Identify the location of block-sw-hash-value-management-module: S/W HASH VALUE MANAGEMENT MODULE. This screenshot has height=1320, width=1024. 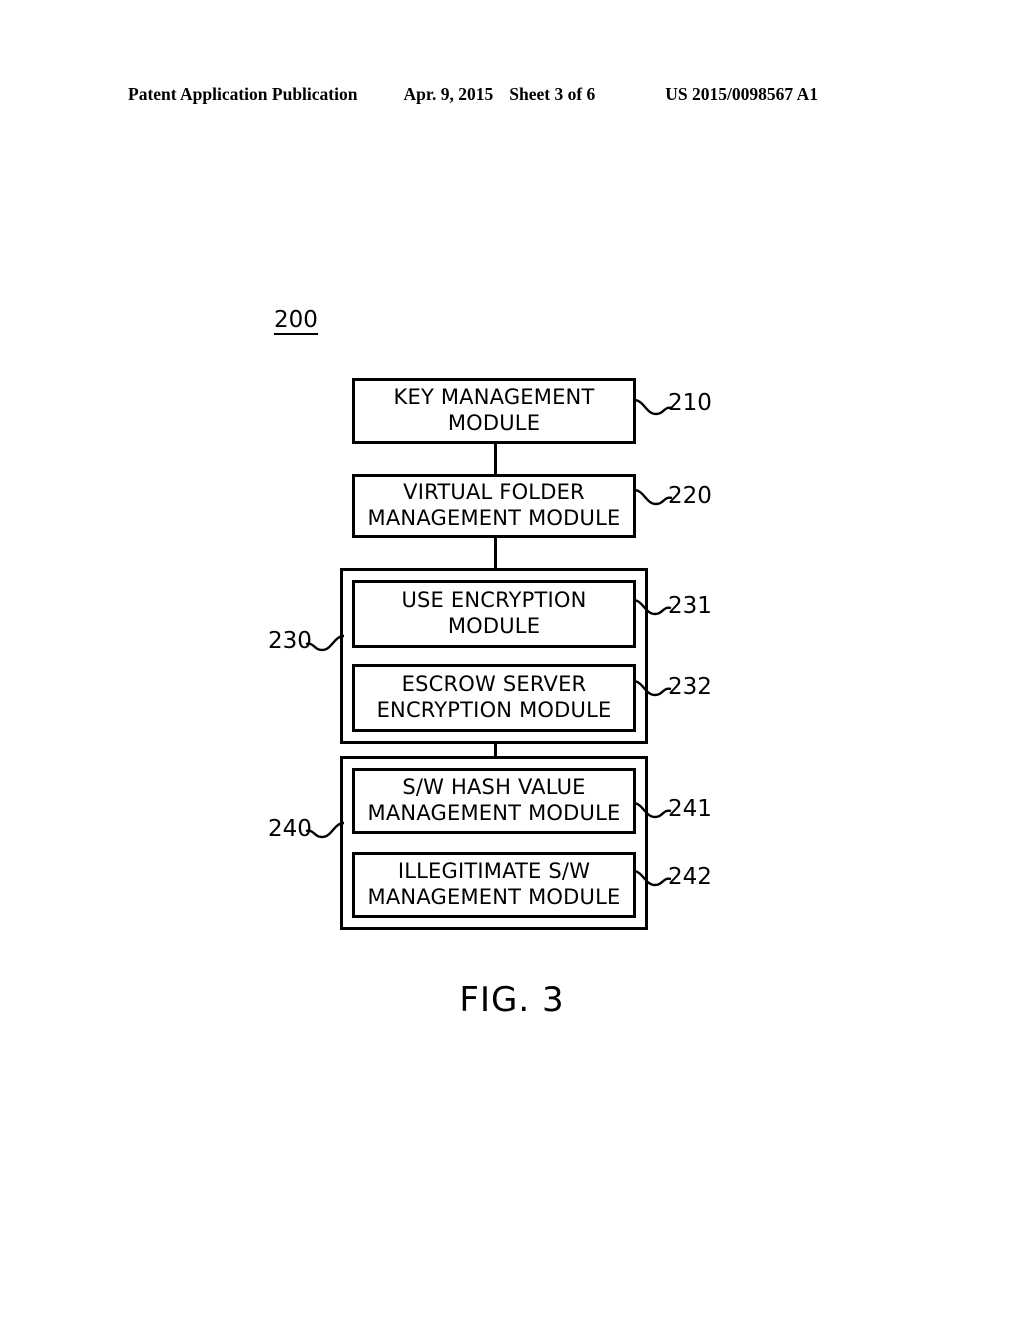
(494, 801).